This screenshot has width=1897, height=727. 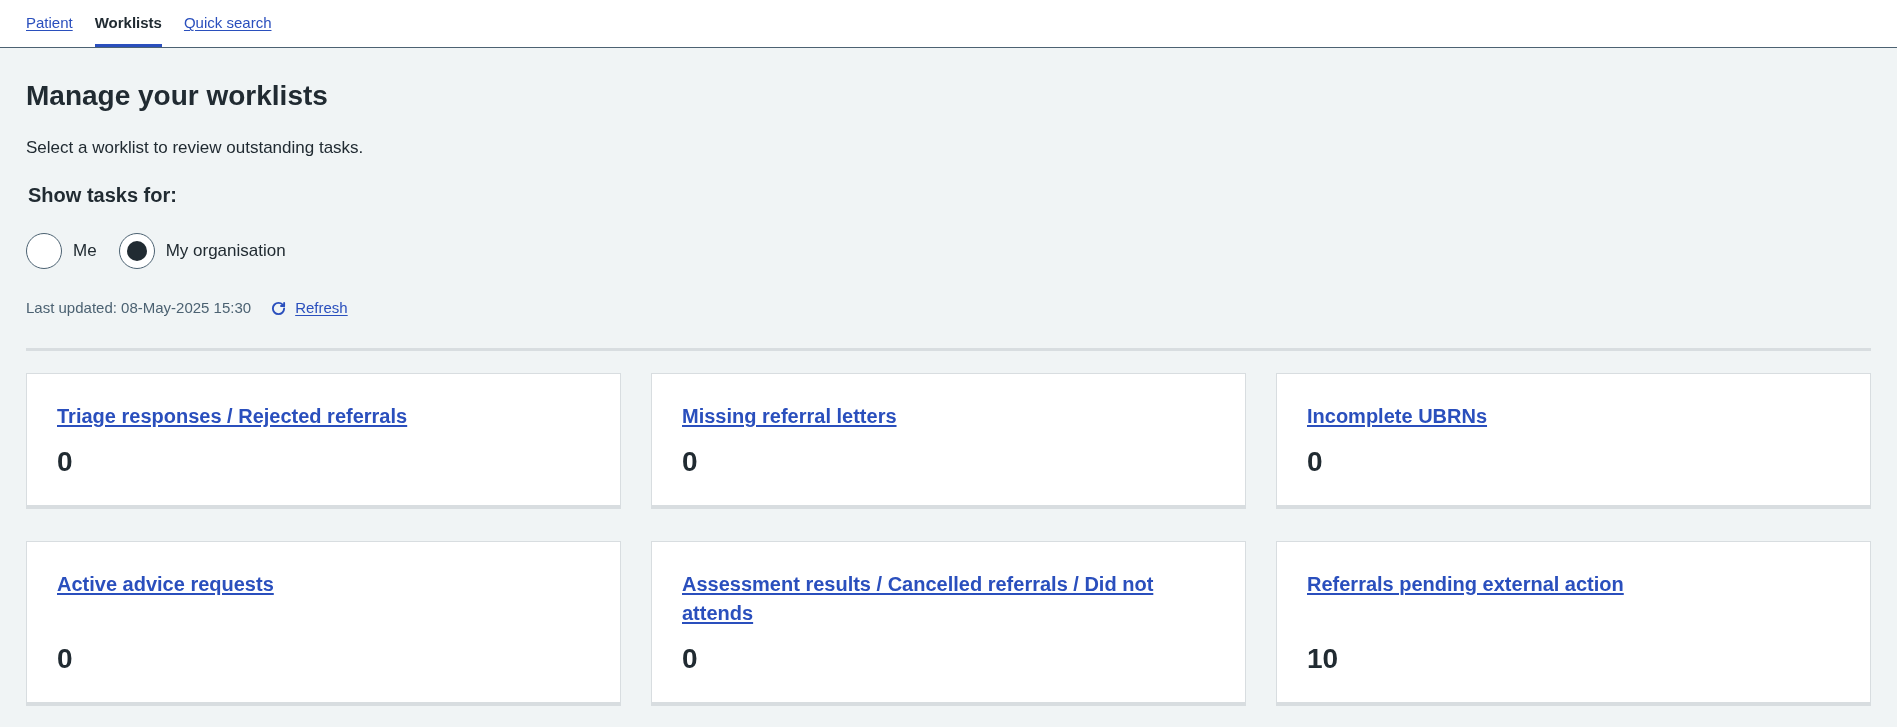 What do you see at coordinates (948, 599) in the screenshot?
I see `worklist-link: Assessment results / Cancelled referrals / Did not attends` at bounding box center [948, 599].